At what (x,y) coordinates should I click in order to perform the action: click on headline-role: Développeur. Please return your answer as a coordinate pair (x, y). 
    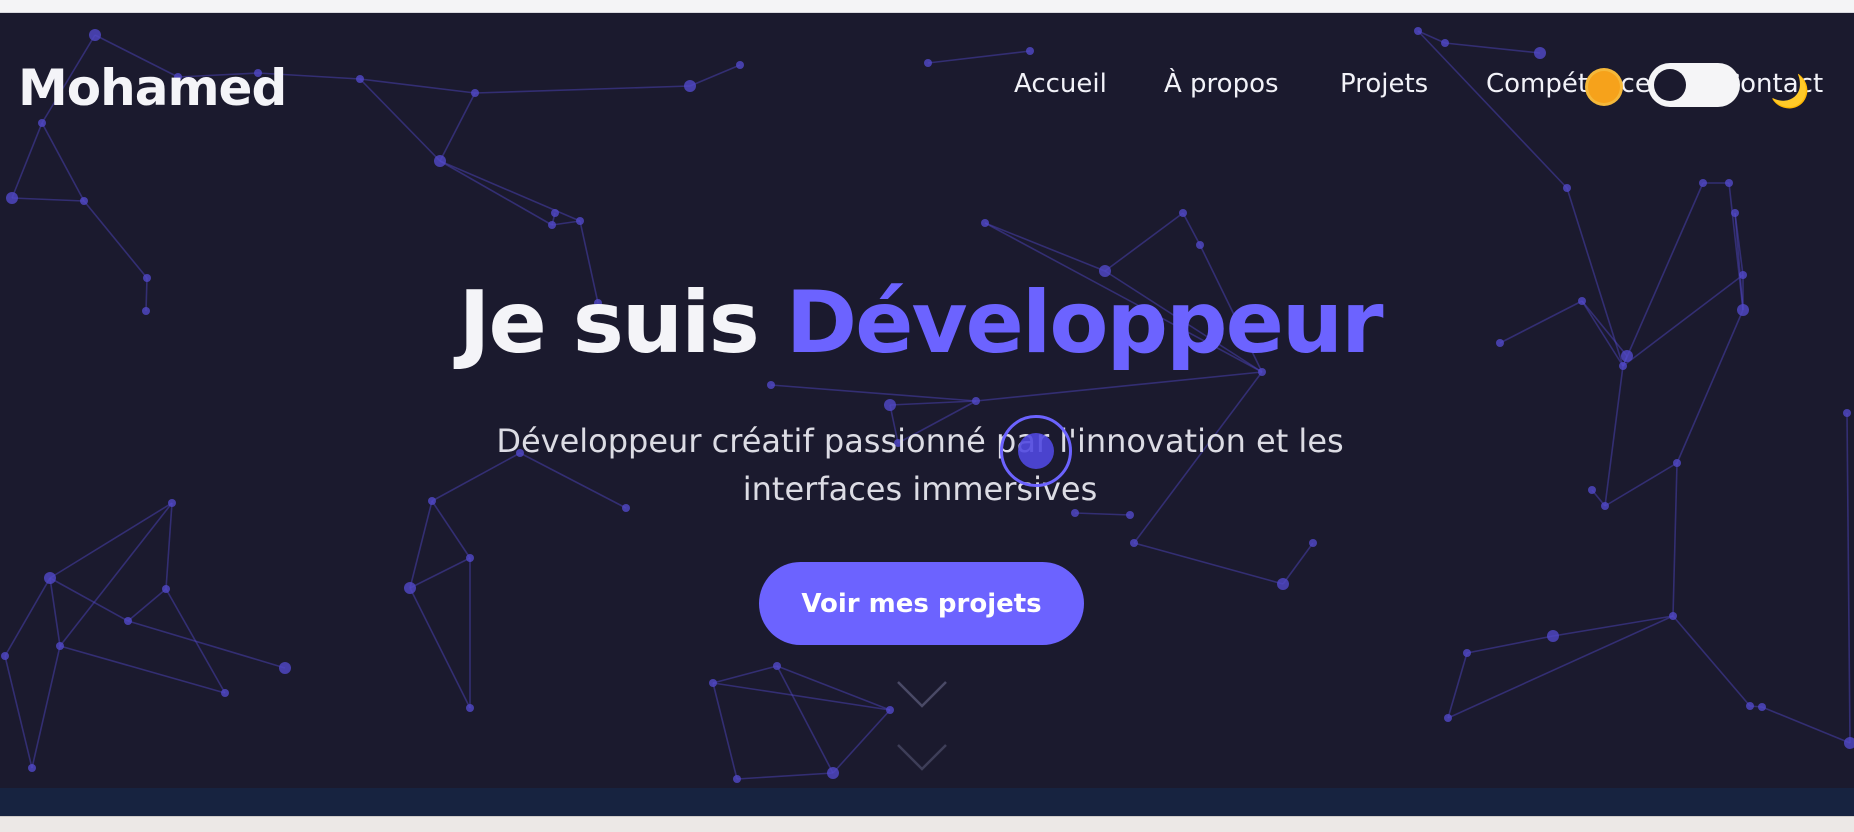
    Looking at the image, I should click on (1084, 323).